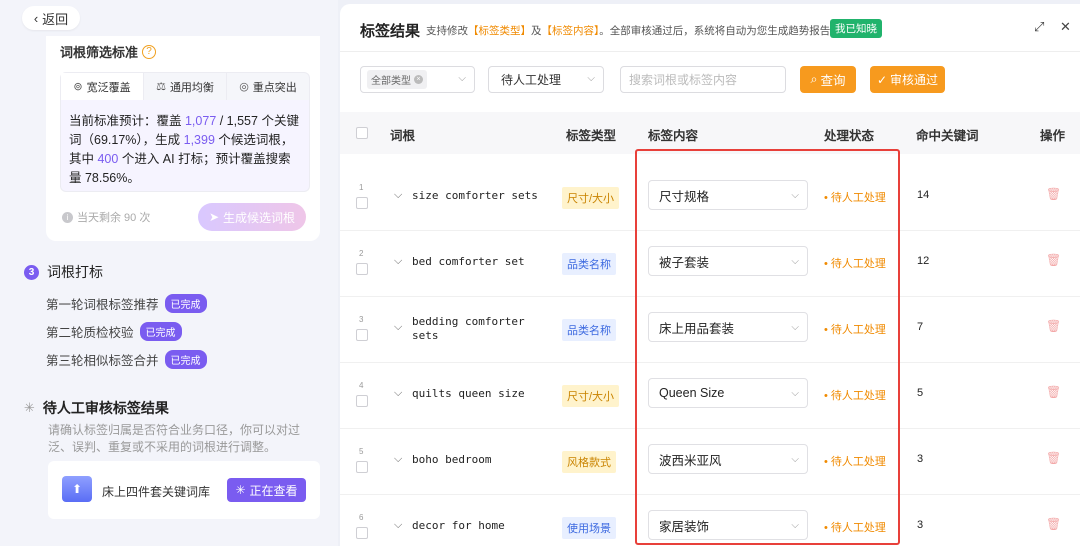 Image resolution: width=1080 pixels, height=546 pixels. Describe the element at coordinates (710, 51) in the screenshot. I see `header-divider` at that location.